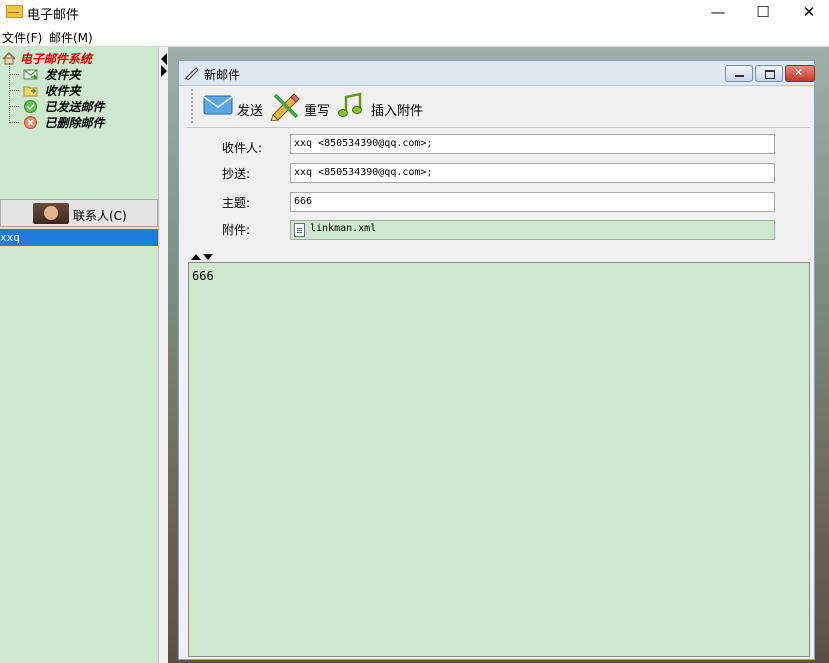  What do you see at coordinates (192, 106) in the screenshot?
I see `toolbar-grip` at bounding box center [192, 106].